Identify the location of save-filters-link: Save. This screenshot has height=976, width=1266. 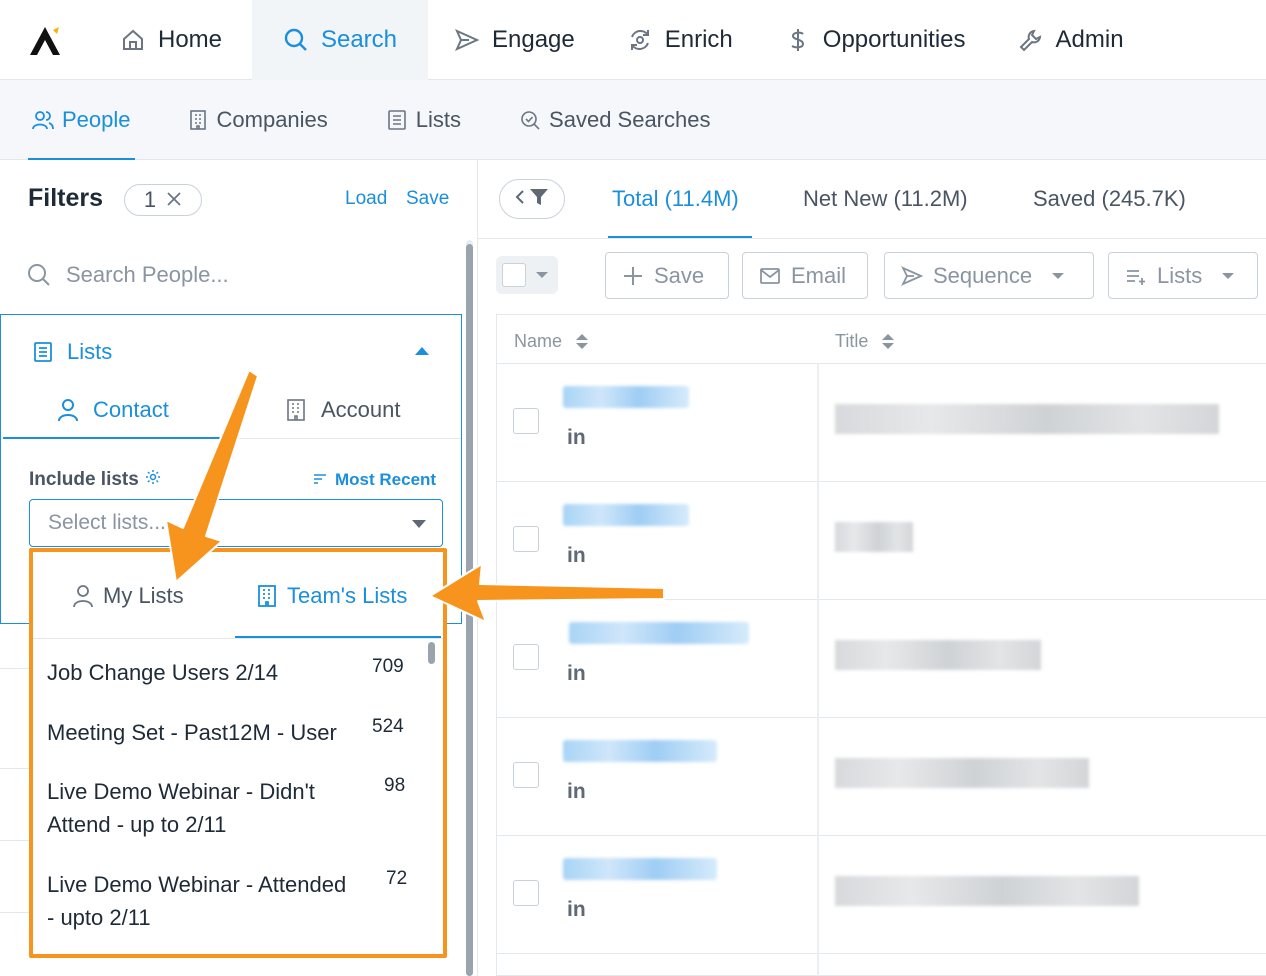
(427, 199).